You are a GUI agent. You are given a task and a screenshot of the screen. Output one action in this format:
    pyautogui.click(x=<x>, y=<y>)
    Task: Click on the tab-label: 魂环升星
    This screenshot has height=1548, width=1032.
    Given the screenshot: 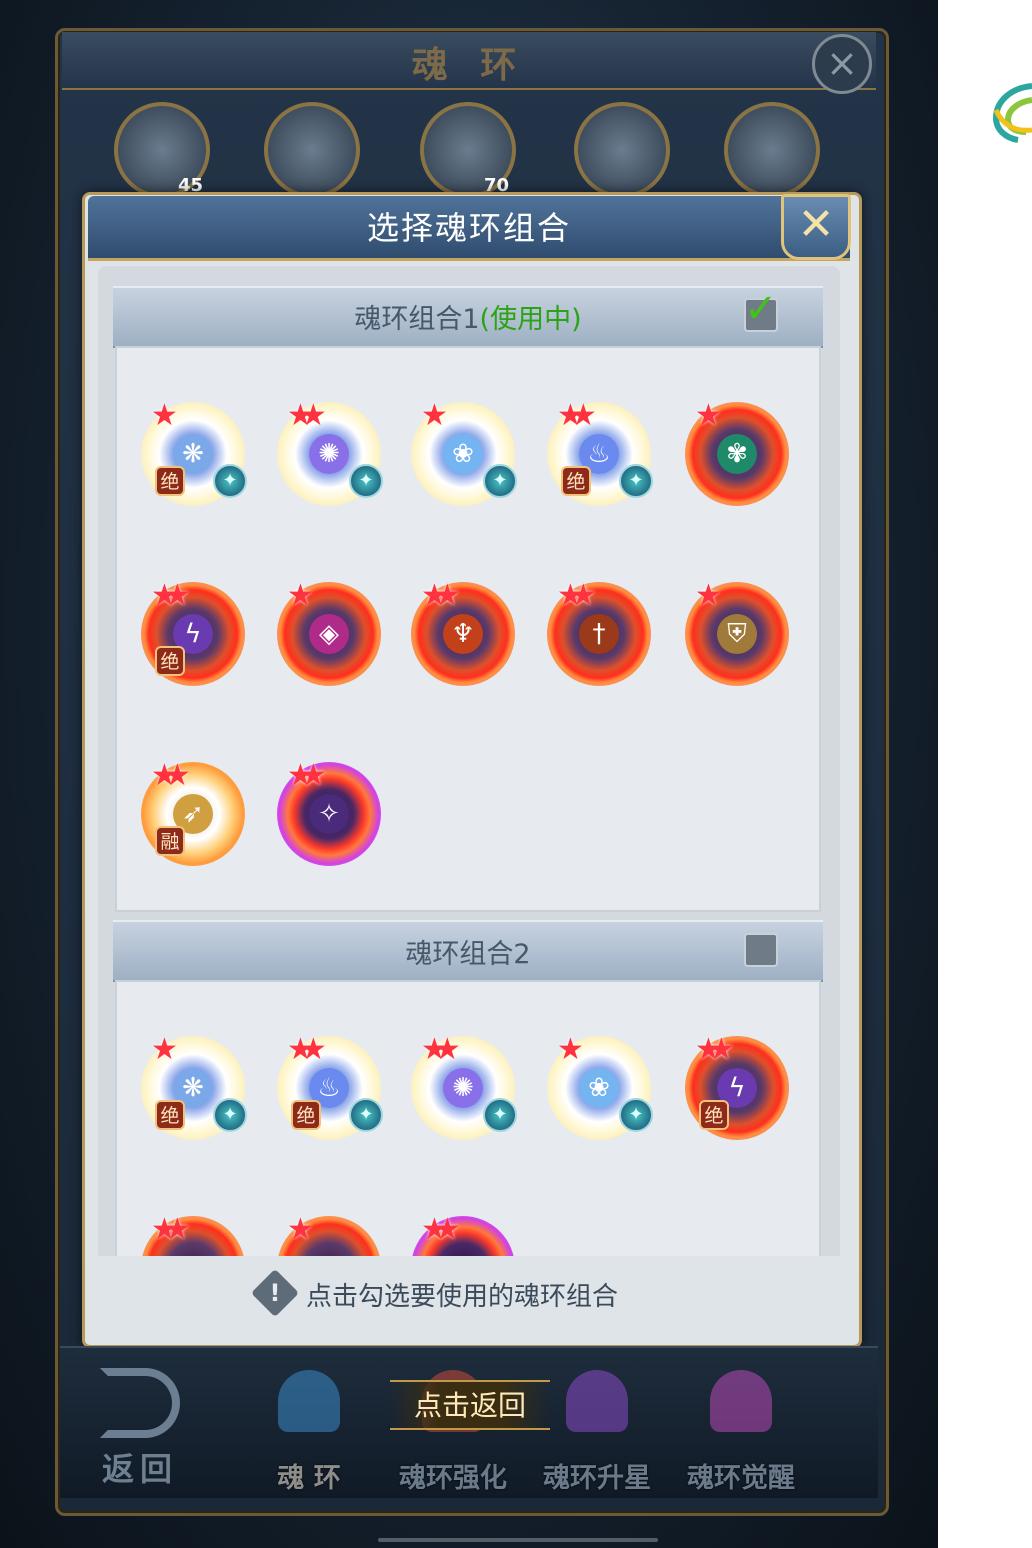 What is the action you would take?
    pyautogui.click(x=597, y=1478)
    